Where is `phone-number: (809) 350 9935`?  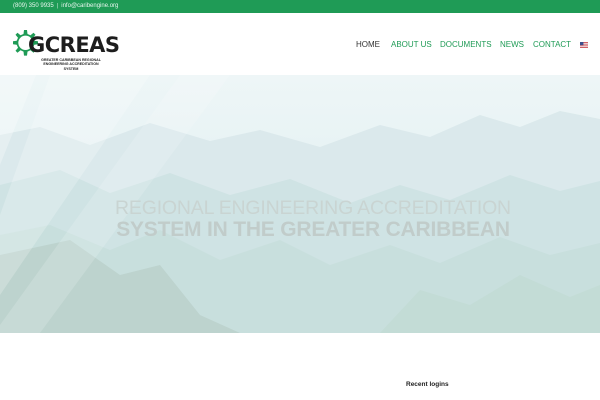 phone-number: (809) 350 9935 is located at coordinates (33, 6).